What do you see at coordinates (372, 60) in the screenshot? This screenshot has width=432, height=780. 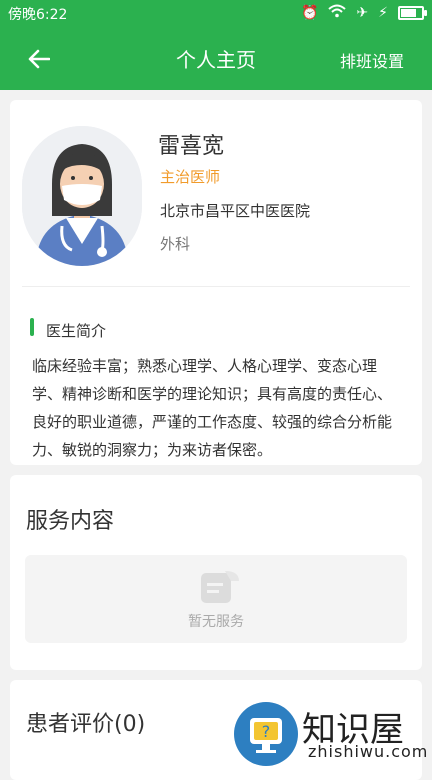 I see `schedule-settings-button: 排班设置` at bounding box center [372, 60].